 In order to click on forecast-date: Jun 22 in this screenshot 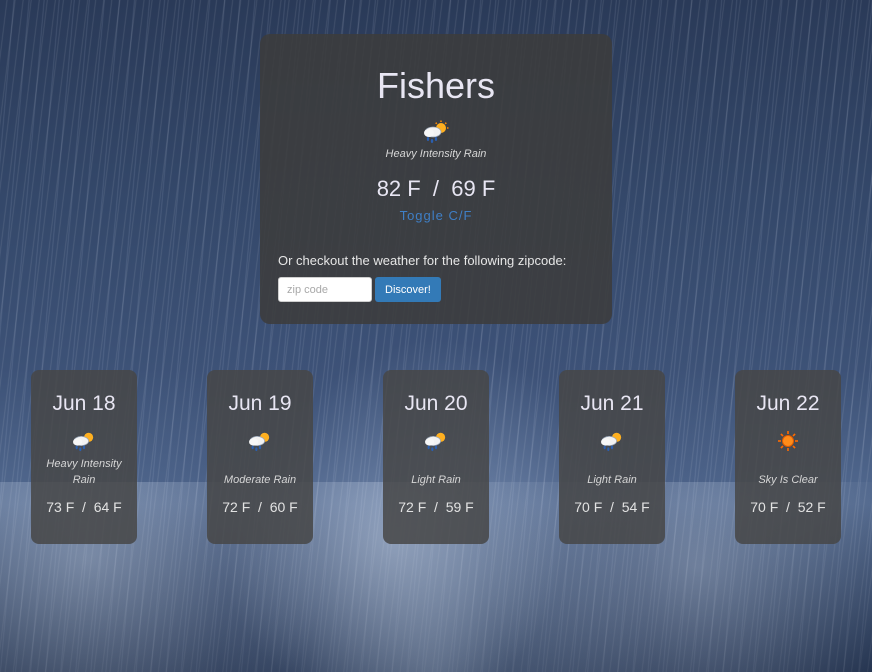, I will do `click(788, 403)`.